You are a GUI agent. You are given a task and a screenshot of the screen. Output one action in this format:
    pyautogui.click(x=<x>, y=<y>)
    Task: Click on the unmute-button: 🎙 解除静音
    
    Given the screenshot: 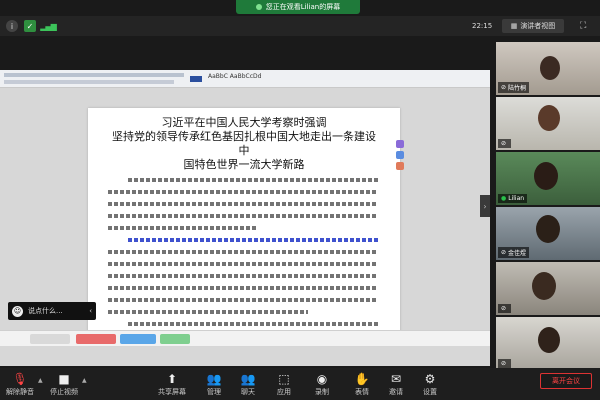 What is the action you would take?
    pyautogui.click(x=20, y=384)
    